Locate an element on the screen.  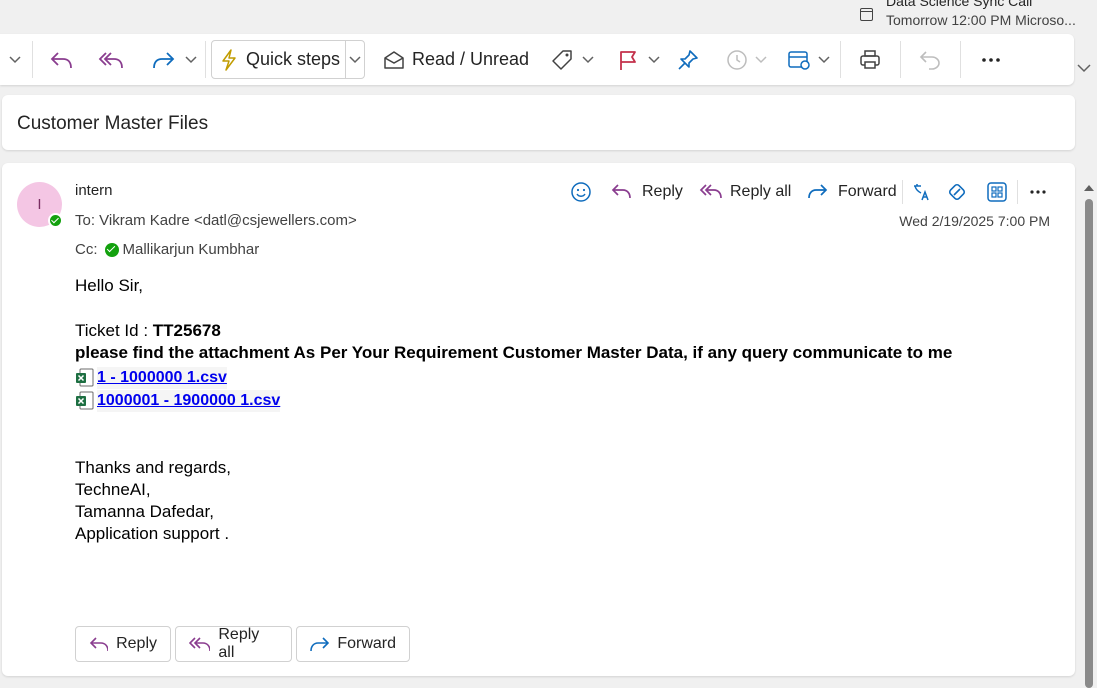
rules-icon is located at coordinates (799, 60).